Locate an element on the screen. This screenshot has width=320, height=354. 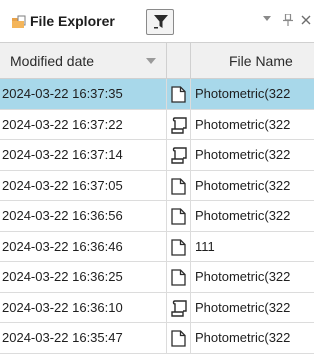
table-row: 2024-03-22 16:37:22 Photometric(322 is located at coordinates (157, 124).